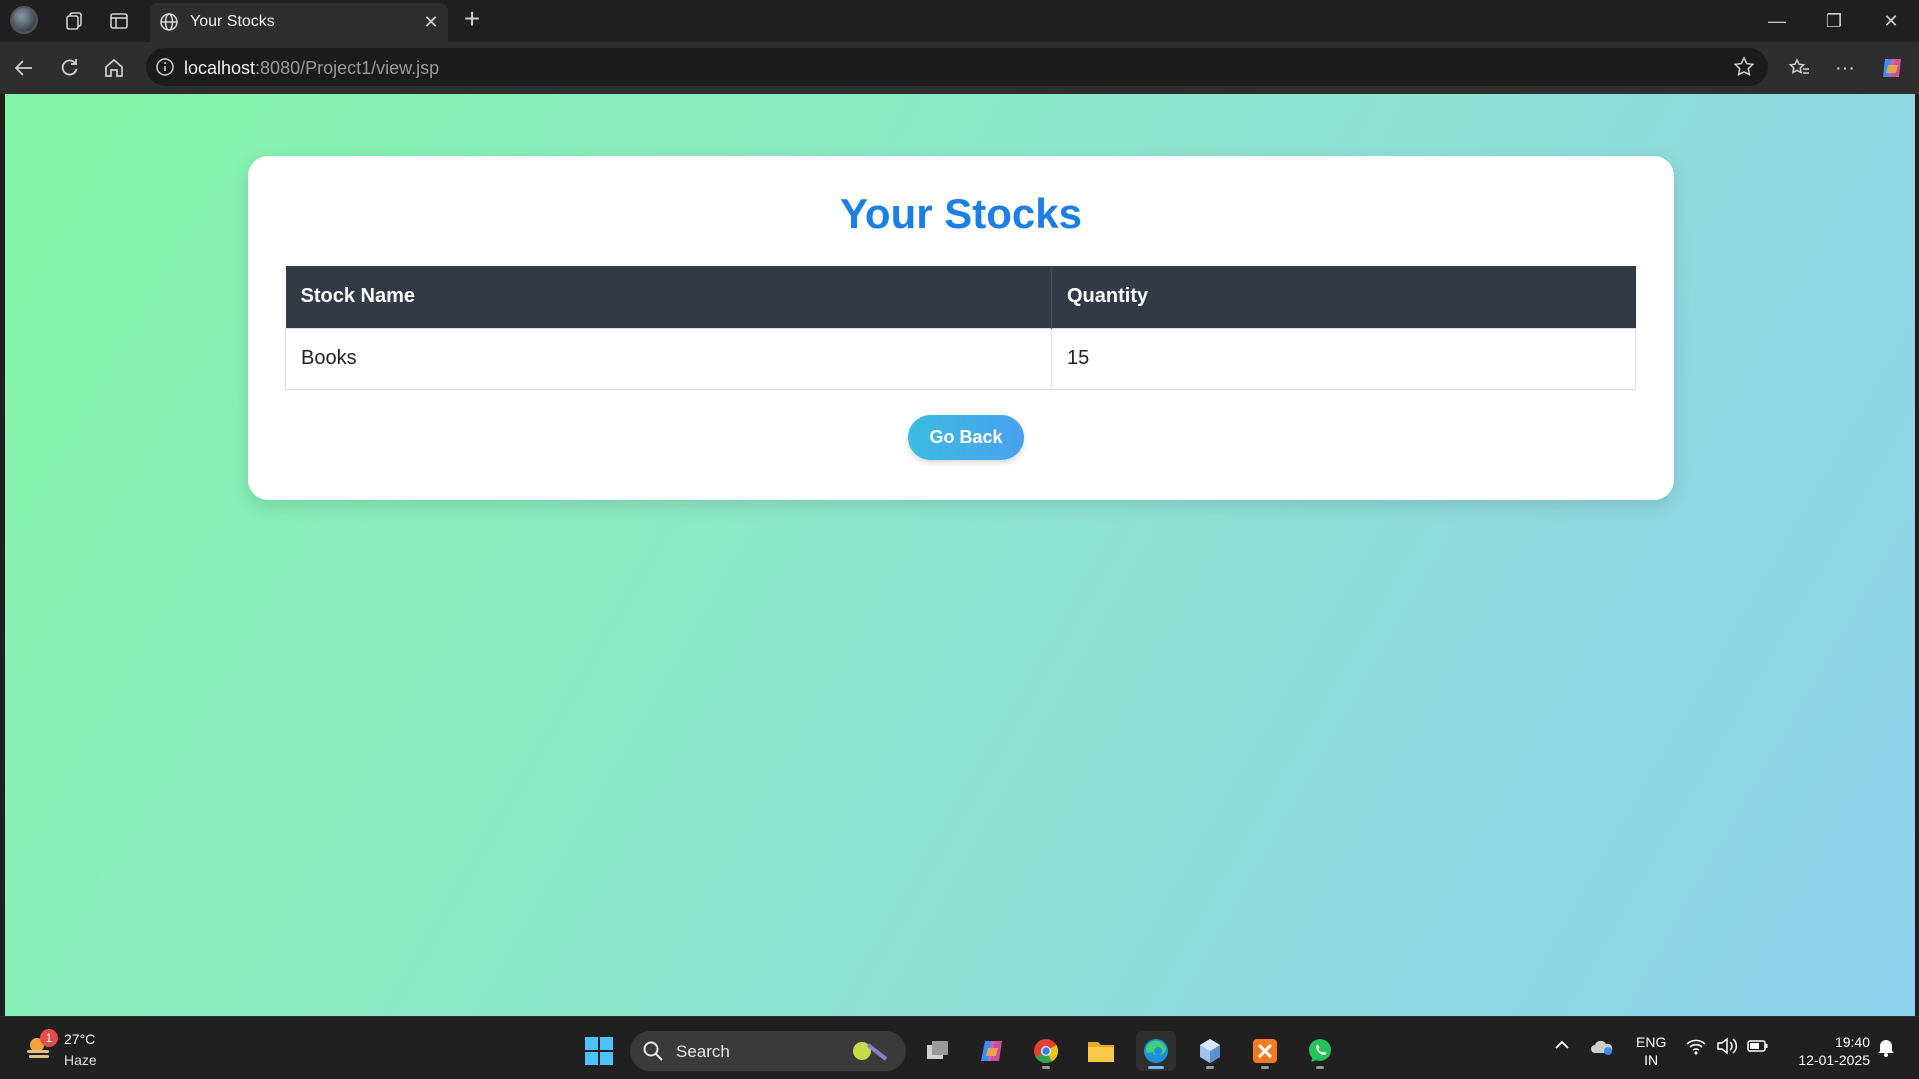  What do you see at coordinates (169, 22) in the screenshot?
I see `globe-icon` at bounding box center [169, 22].